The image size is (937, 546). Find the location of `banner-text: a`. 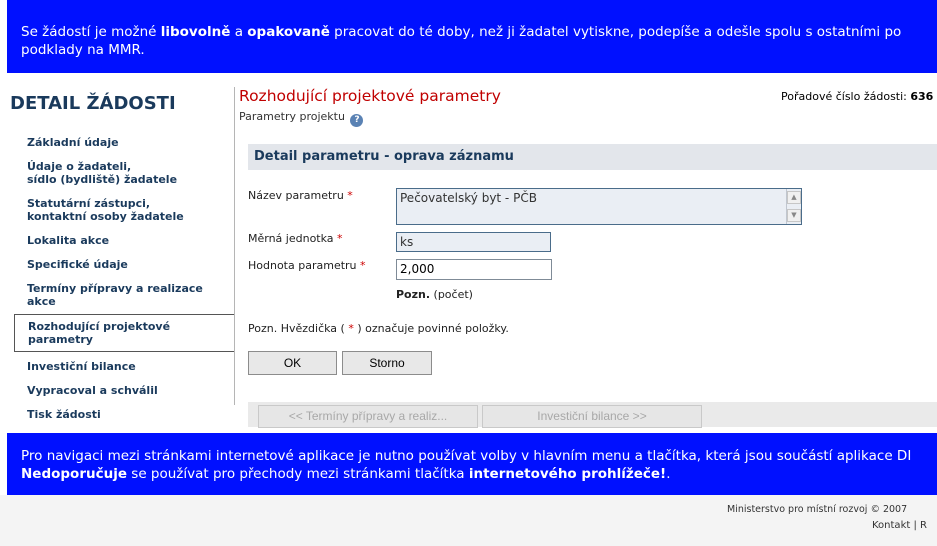

banner-text: a is located at coordinates (239, 32).